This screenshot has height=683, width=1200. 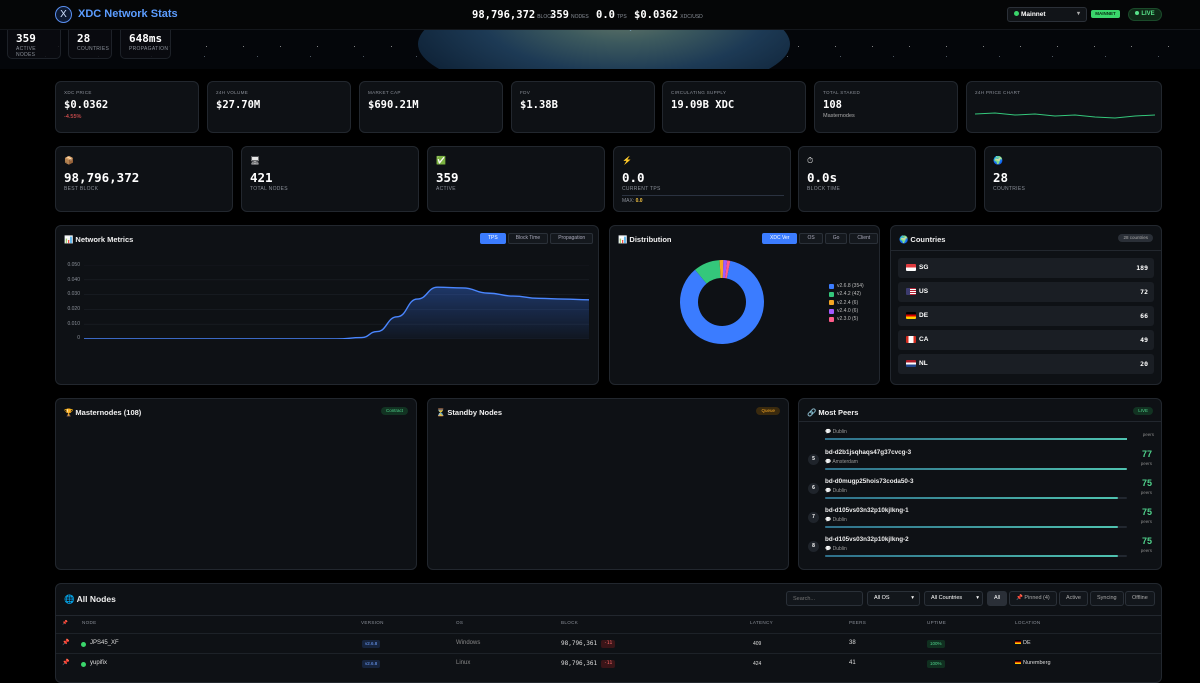 I want to click on peer-partial-location-text: Dublin, so click(x=839, y=432).